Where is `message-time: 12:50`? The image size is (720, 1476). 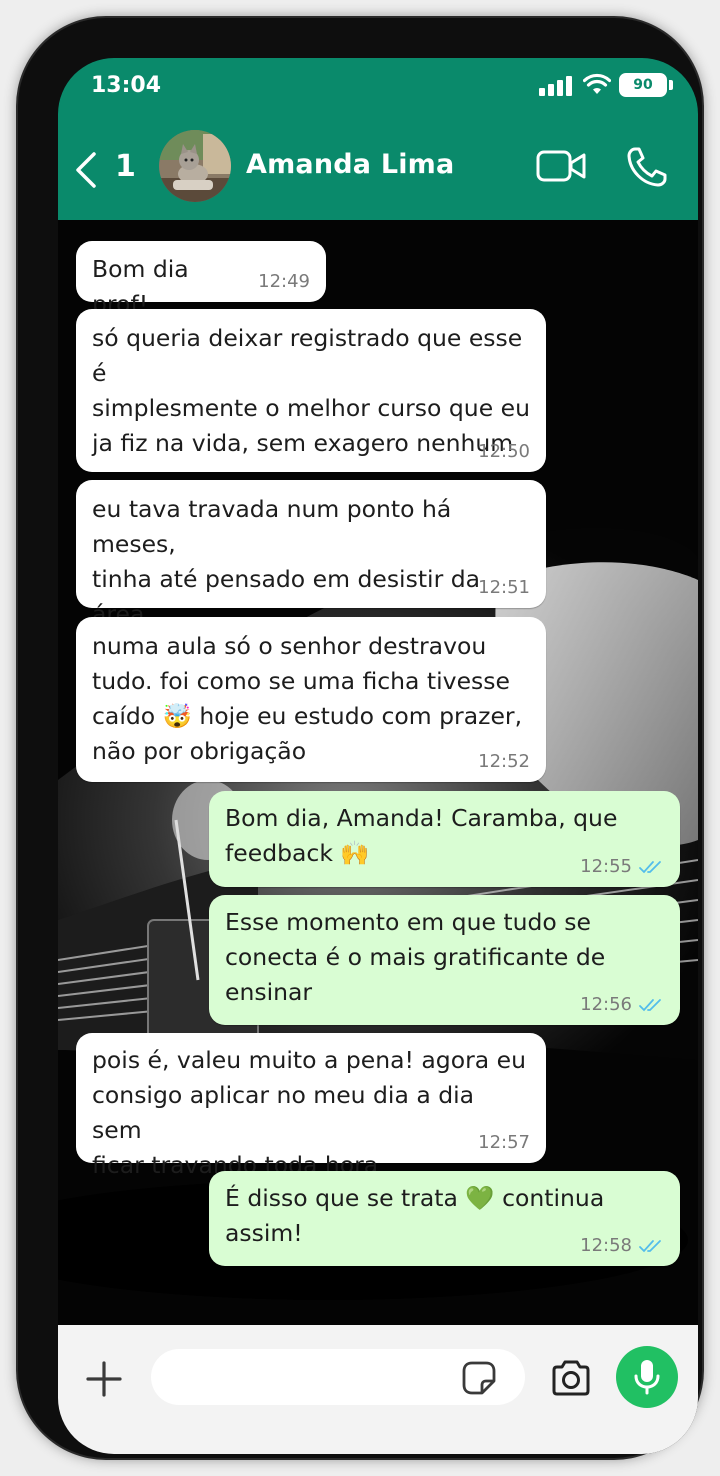 message-time: 12:50 is located at coordinates (504, 451).